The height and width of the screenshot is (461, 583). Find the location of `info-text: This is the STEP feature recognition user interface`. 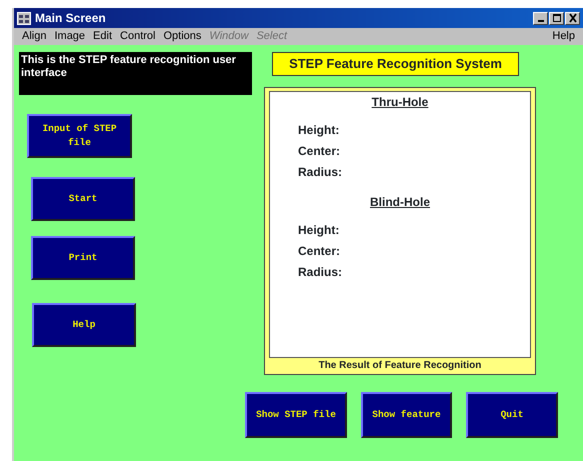

info-text: This is the STEP feature recognition user interface is located at coordinates (135, 73).